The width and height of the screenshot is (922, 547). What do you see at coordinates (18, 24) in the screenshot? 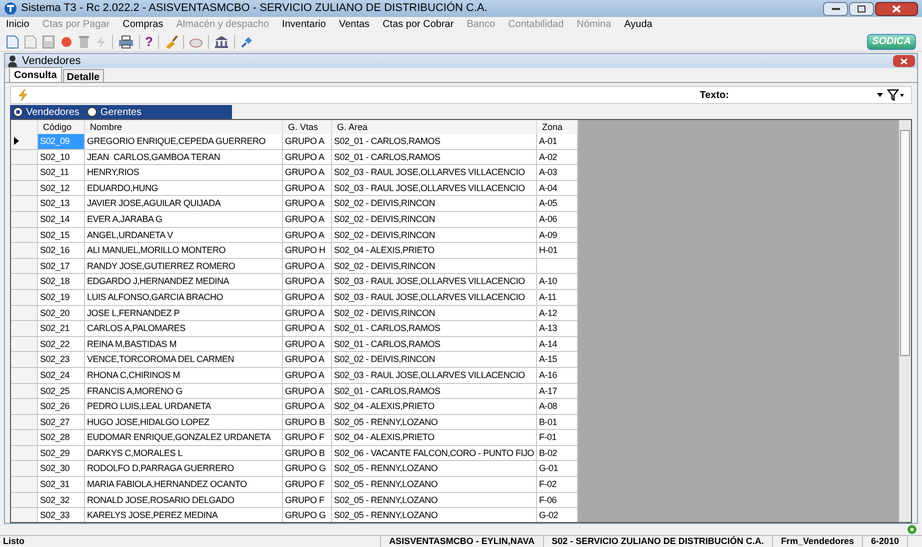
I see `menu-item: Inicio` at bounding box center [18, 24].